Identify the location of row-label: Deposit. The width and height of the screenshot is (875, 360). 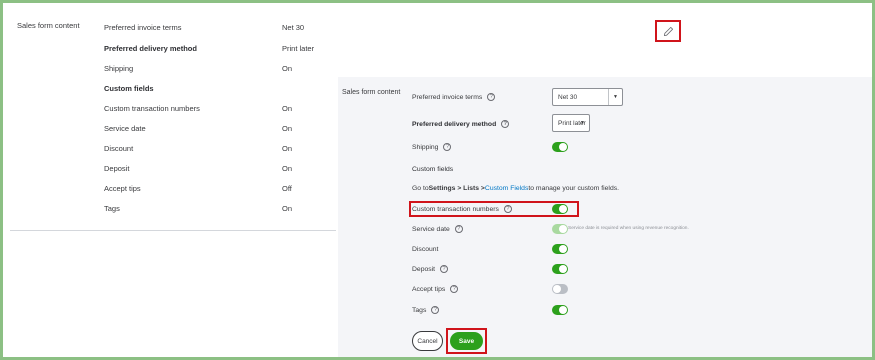
(117, 168).